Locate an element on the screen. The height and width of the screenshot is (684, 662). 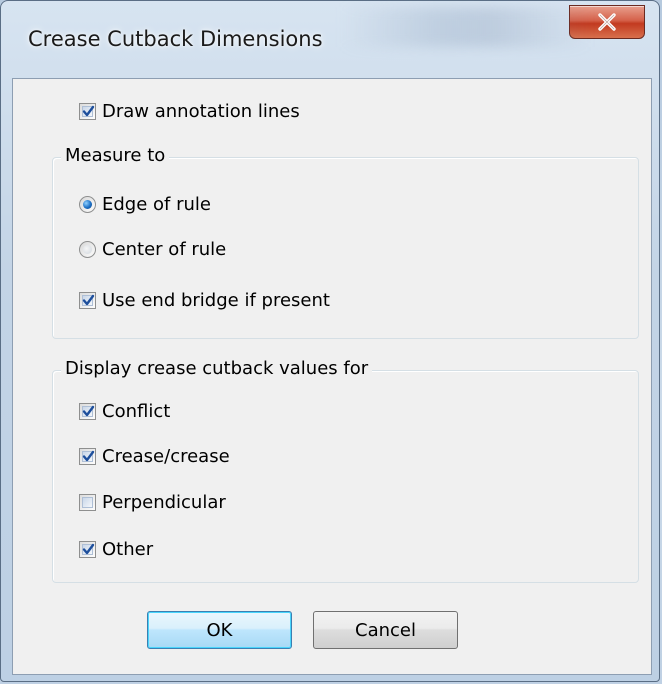
perpendicular-option: Perpendicular is located at coordinates (152, 502).